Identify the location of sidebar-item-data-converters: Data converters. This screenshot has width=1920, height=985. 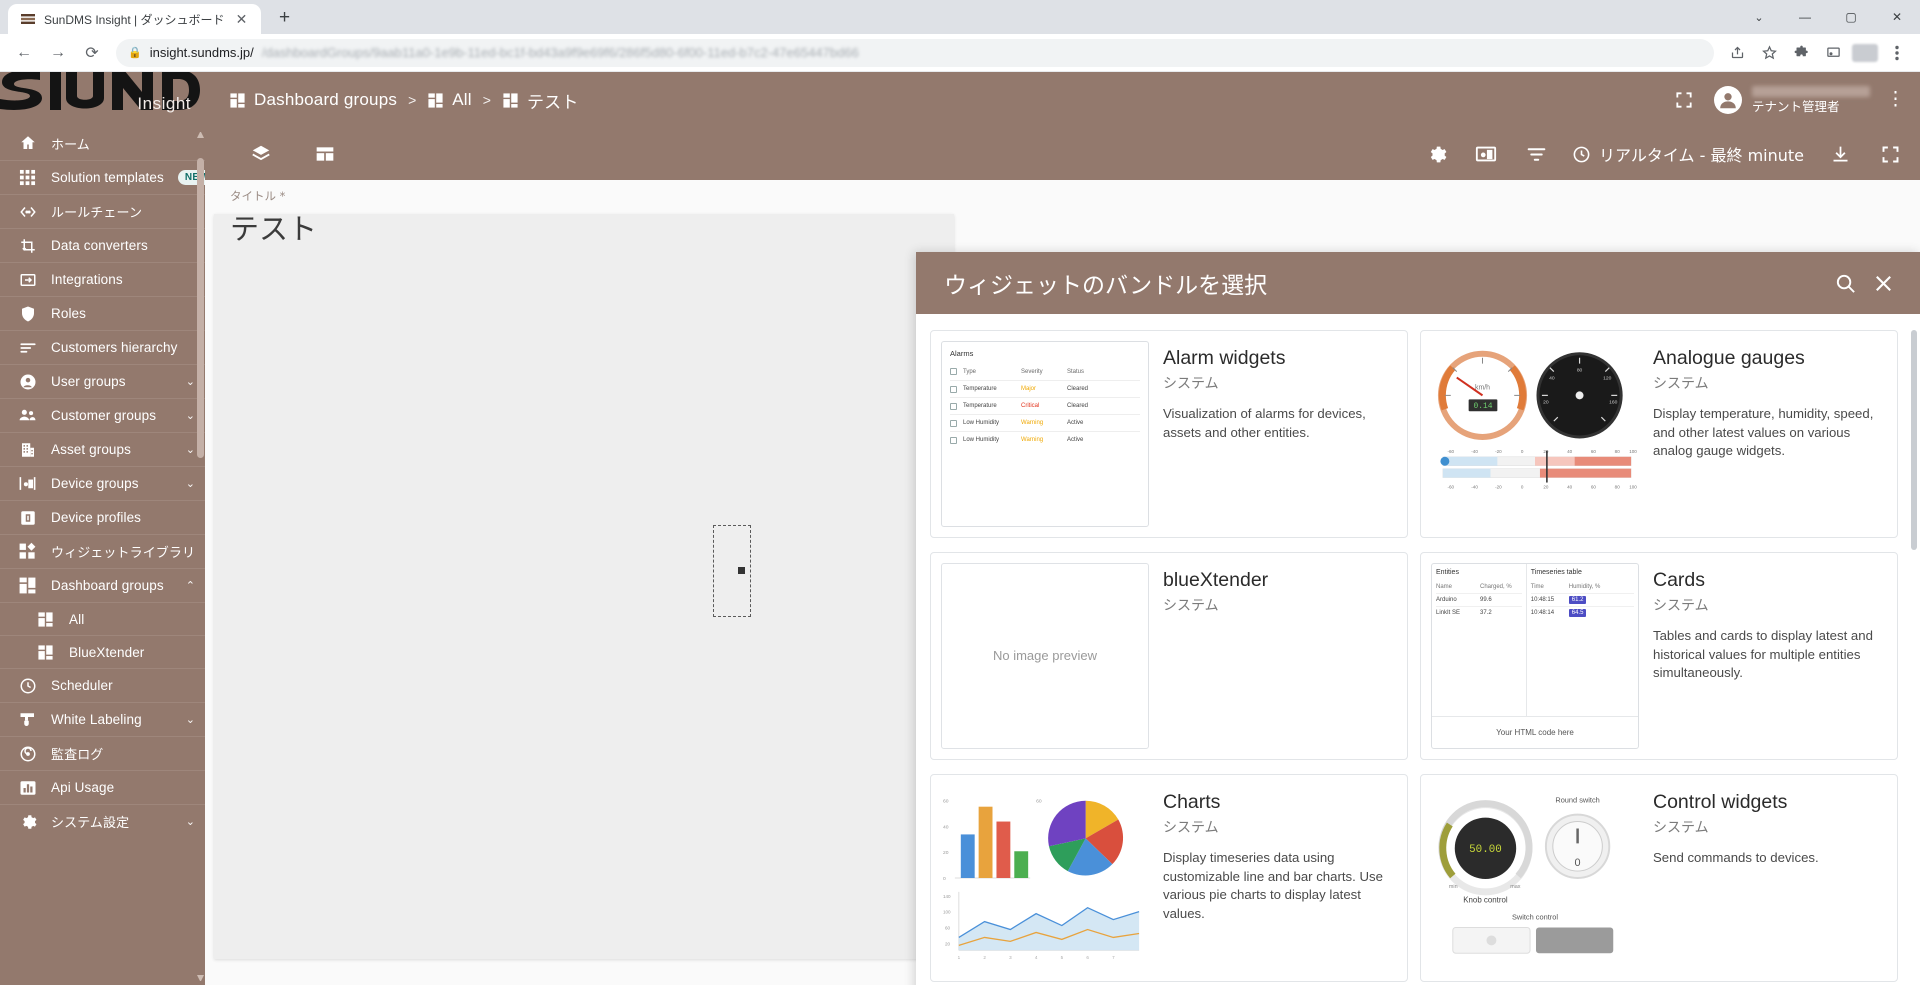
(102, 245).